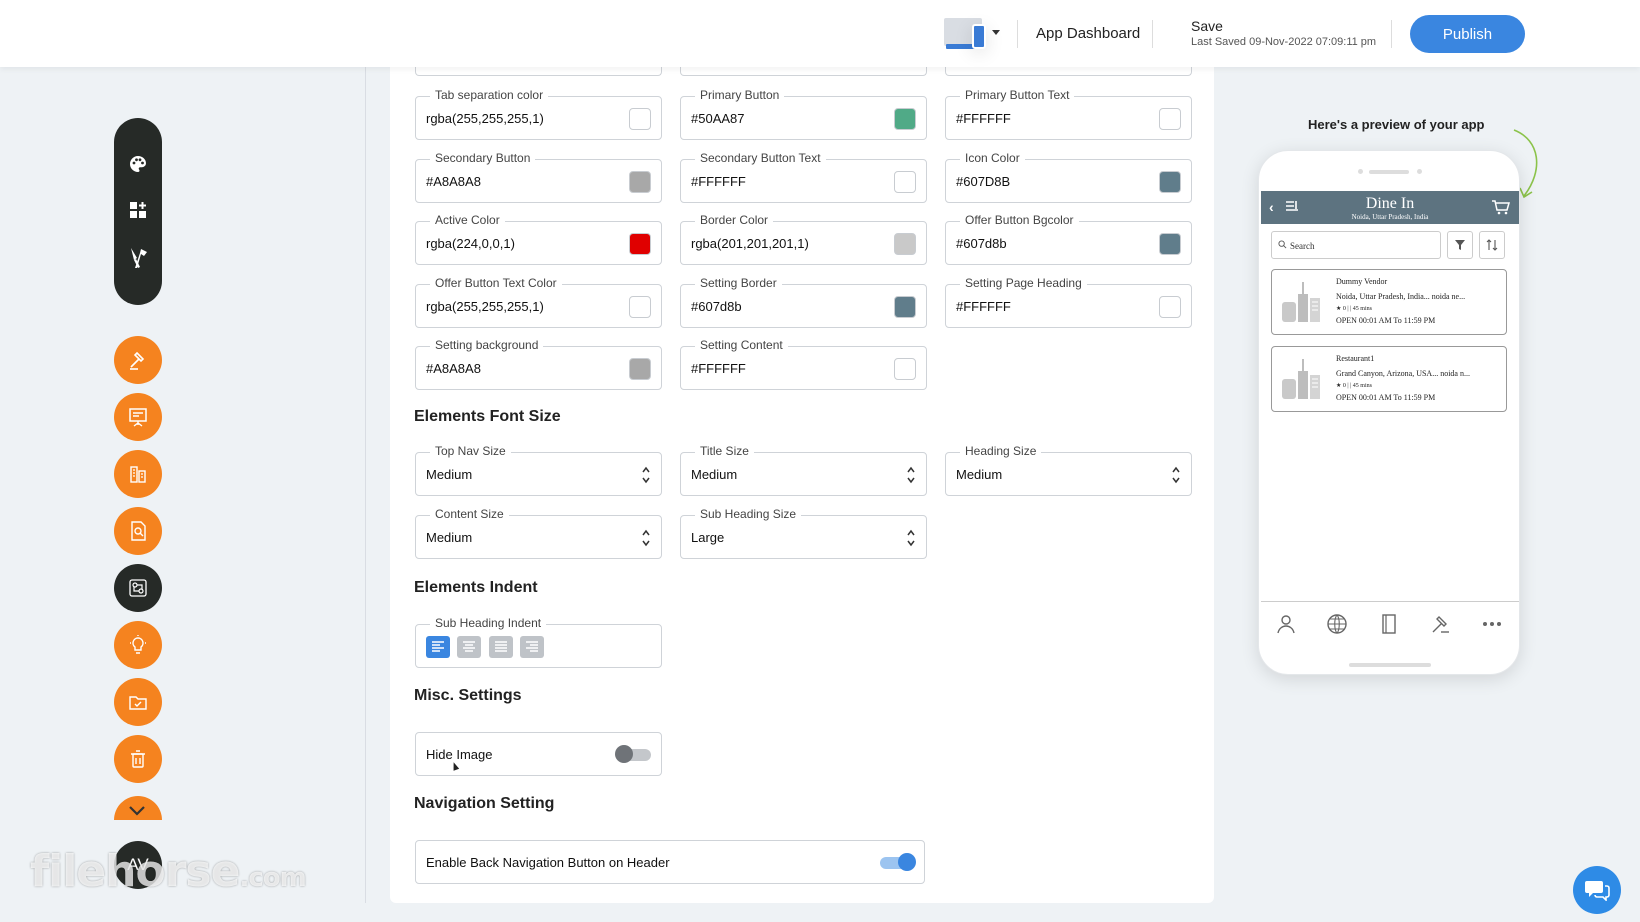 This screenshot has width=1640, height=922. What do you see at coordinates (803, 532) in the screenshot?
I see `font-size-select: Sub Heading Size Large` at bounding box center [803, 532].